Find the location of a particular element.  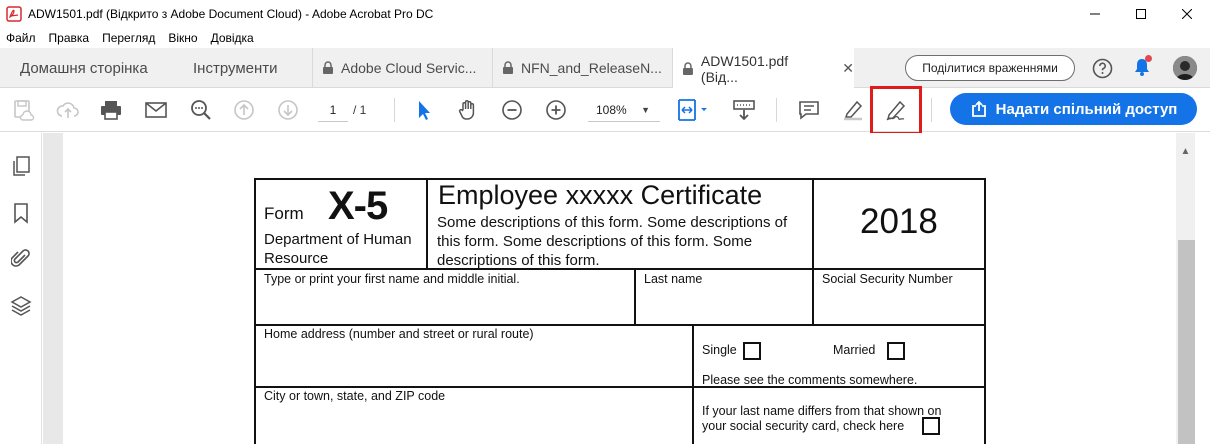

highlight-icon is located at coordinates (853, 110).